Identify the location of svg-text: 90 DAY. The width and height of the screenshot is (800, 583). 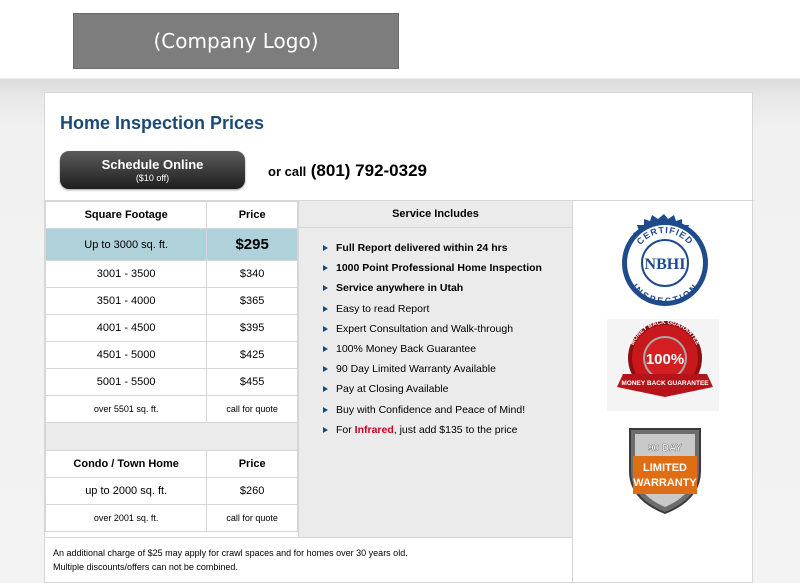
(665, 448).